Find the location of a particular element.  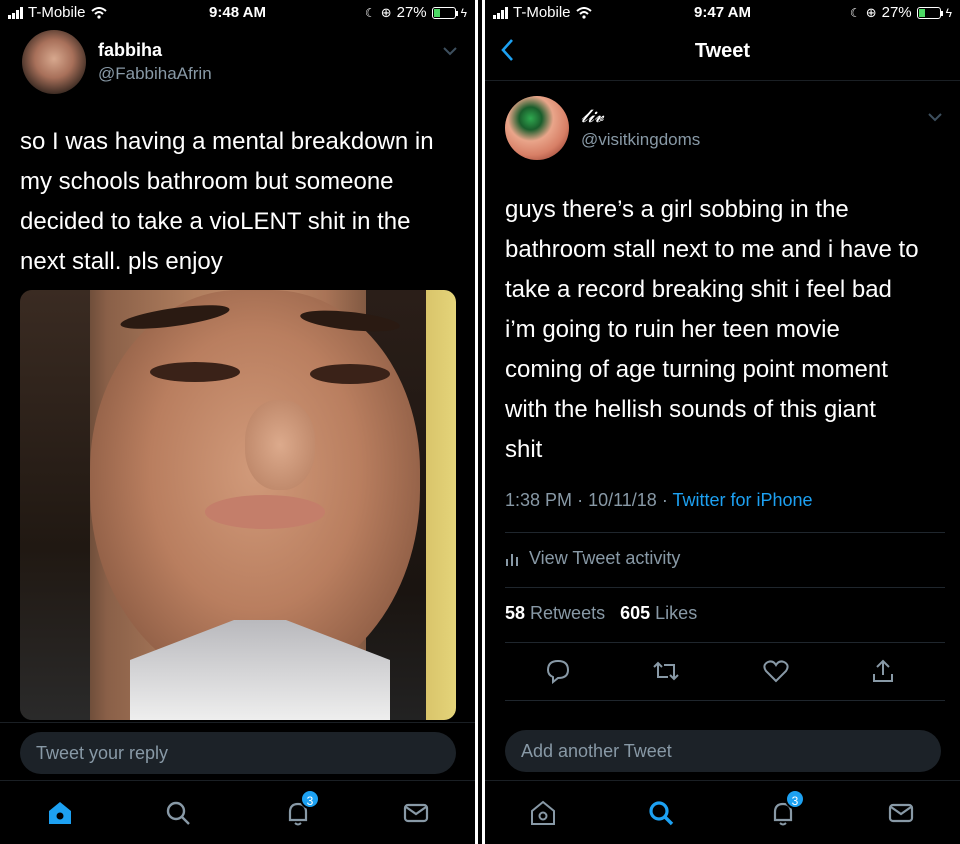

view-activity-button: View Tweet activity is located at coordinates (592, 558).